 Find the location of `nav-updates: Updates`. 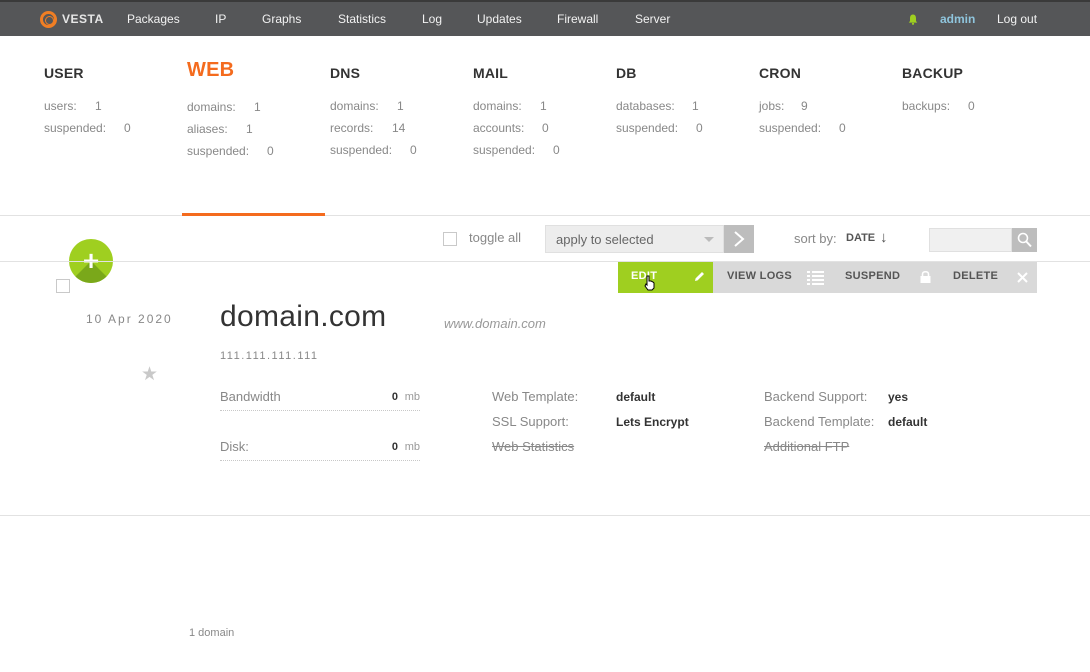

nav-updates: Updates is located at coordinates (499, 19).